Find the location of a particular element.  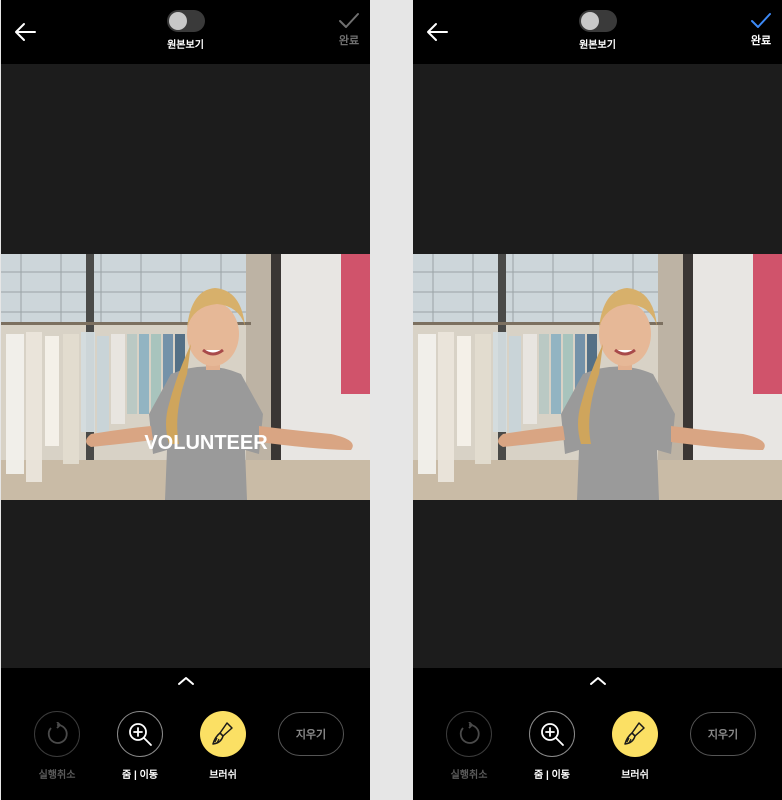

shirt-text: VOLUNTEER is located at coordinates (206, 443).